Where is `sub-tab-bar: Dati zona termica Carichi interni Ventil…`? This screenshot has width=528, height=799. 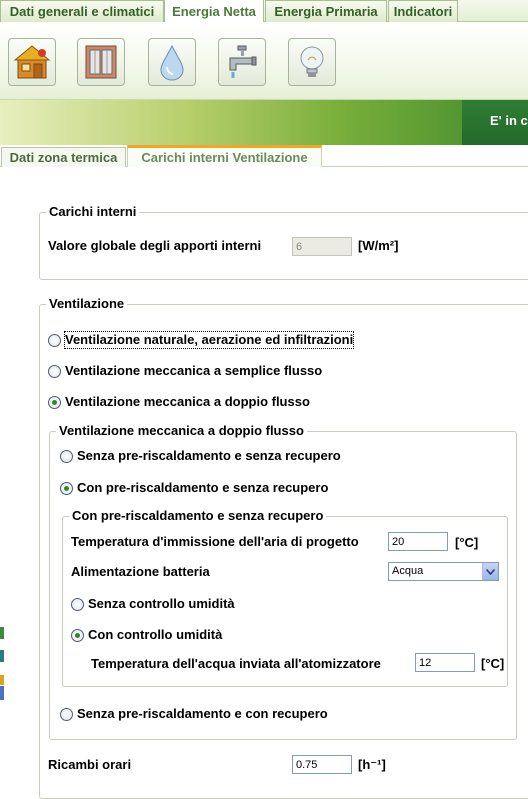
sub-tab-bar: Dati zona termica Carichi interni Ventil… is located at coordinates (264, 156).